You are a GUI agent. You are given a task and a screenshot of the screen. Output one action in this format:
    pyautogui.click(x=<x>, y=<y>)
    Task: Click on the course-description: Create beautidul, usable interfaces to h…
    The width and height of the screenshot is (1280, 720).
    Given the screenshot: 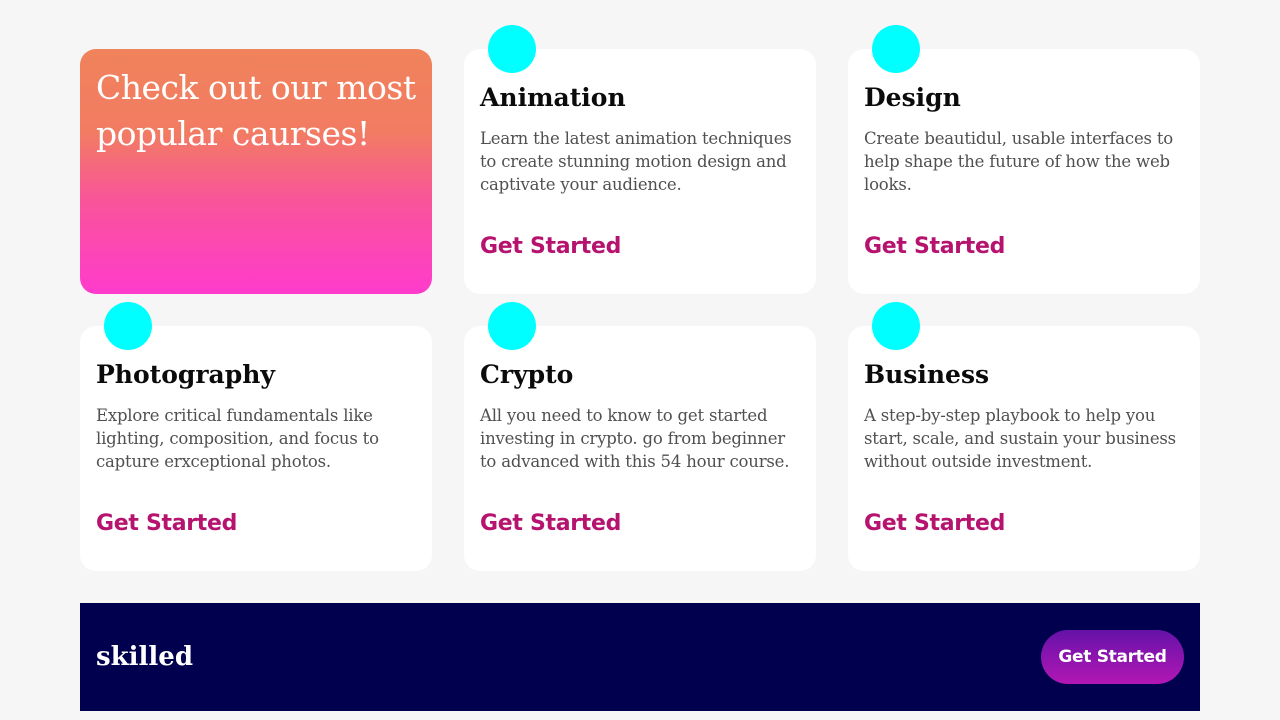 What is the action you would take?
    pyautogui.click(x=1019, y=161)
    